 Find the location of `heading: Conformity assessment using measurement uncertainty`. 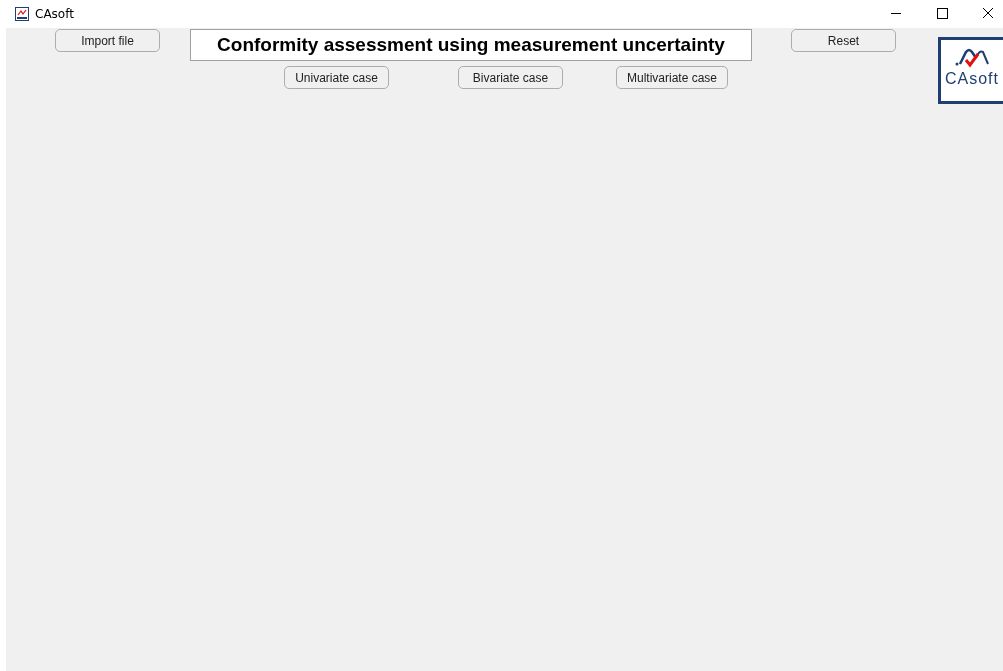

heading: Conformity assessment using measurement uncertainty is located at coordinates (471, 45).